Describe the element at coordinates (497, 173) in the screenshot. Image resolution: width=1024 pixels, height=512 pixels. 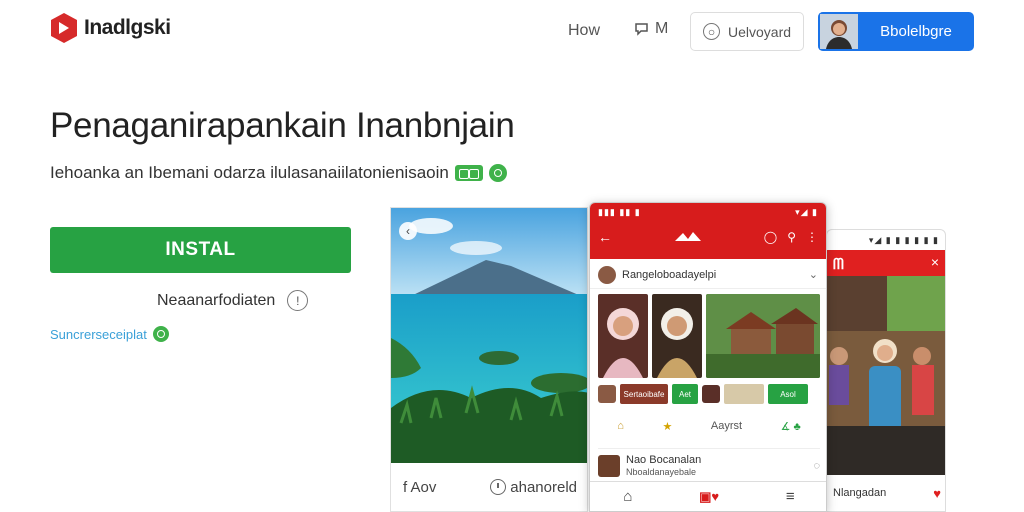
I see `verified-icon` at that location.